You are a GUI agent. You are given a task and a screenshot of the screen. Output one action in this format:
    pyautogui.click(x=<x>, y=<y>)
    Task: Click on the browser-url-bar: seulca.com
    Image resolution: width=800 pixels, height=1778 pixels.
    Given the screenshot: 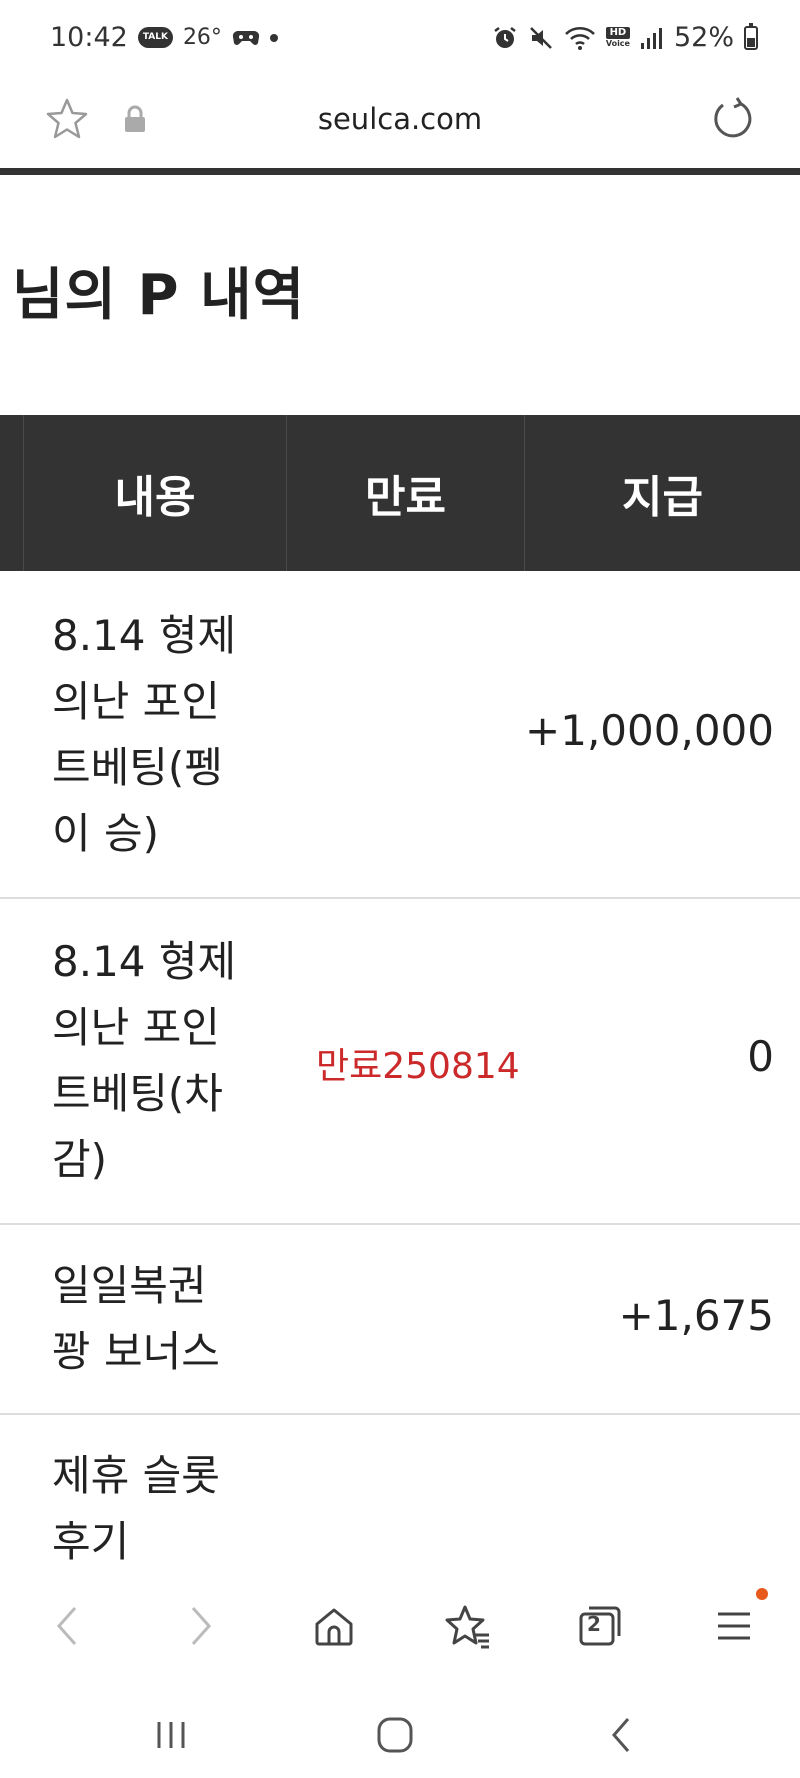 What is the action you would take?
    pyautogui.click(x=400, y=124)
    